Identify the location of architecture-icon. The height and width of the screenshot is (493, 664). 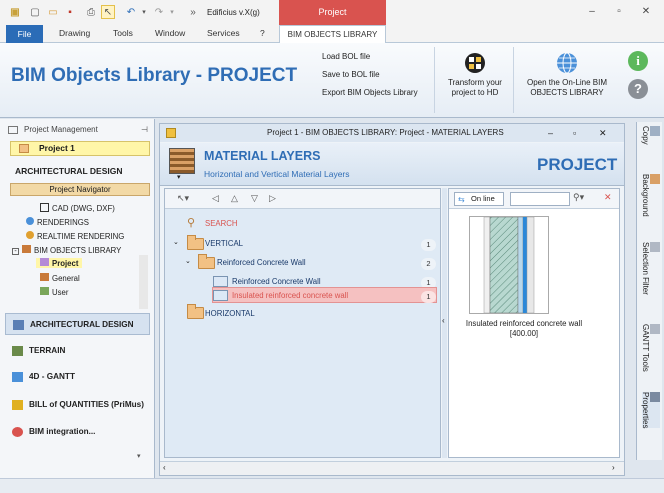
(18, 325).